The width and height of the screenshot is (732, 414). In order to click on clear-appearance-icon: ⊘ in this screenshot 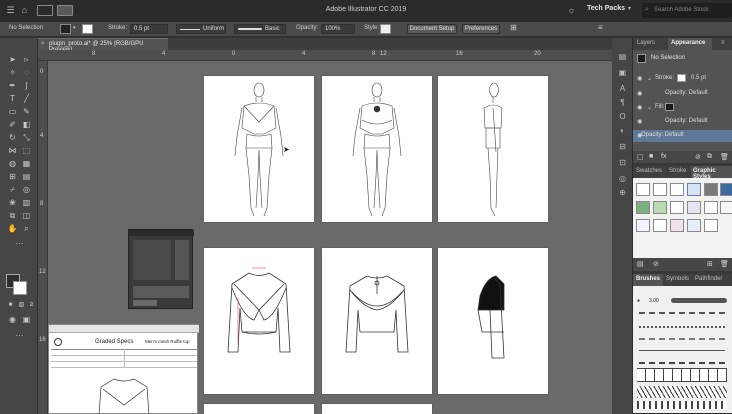, I will do `click(698, 157)`.